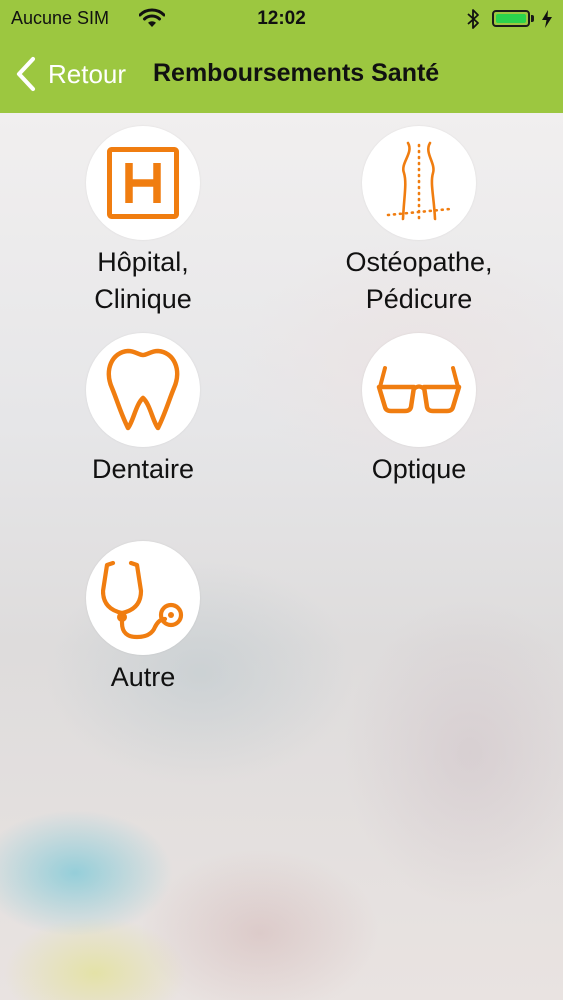  I want to click on category-dentaire-circle, so click(143, 390).